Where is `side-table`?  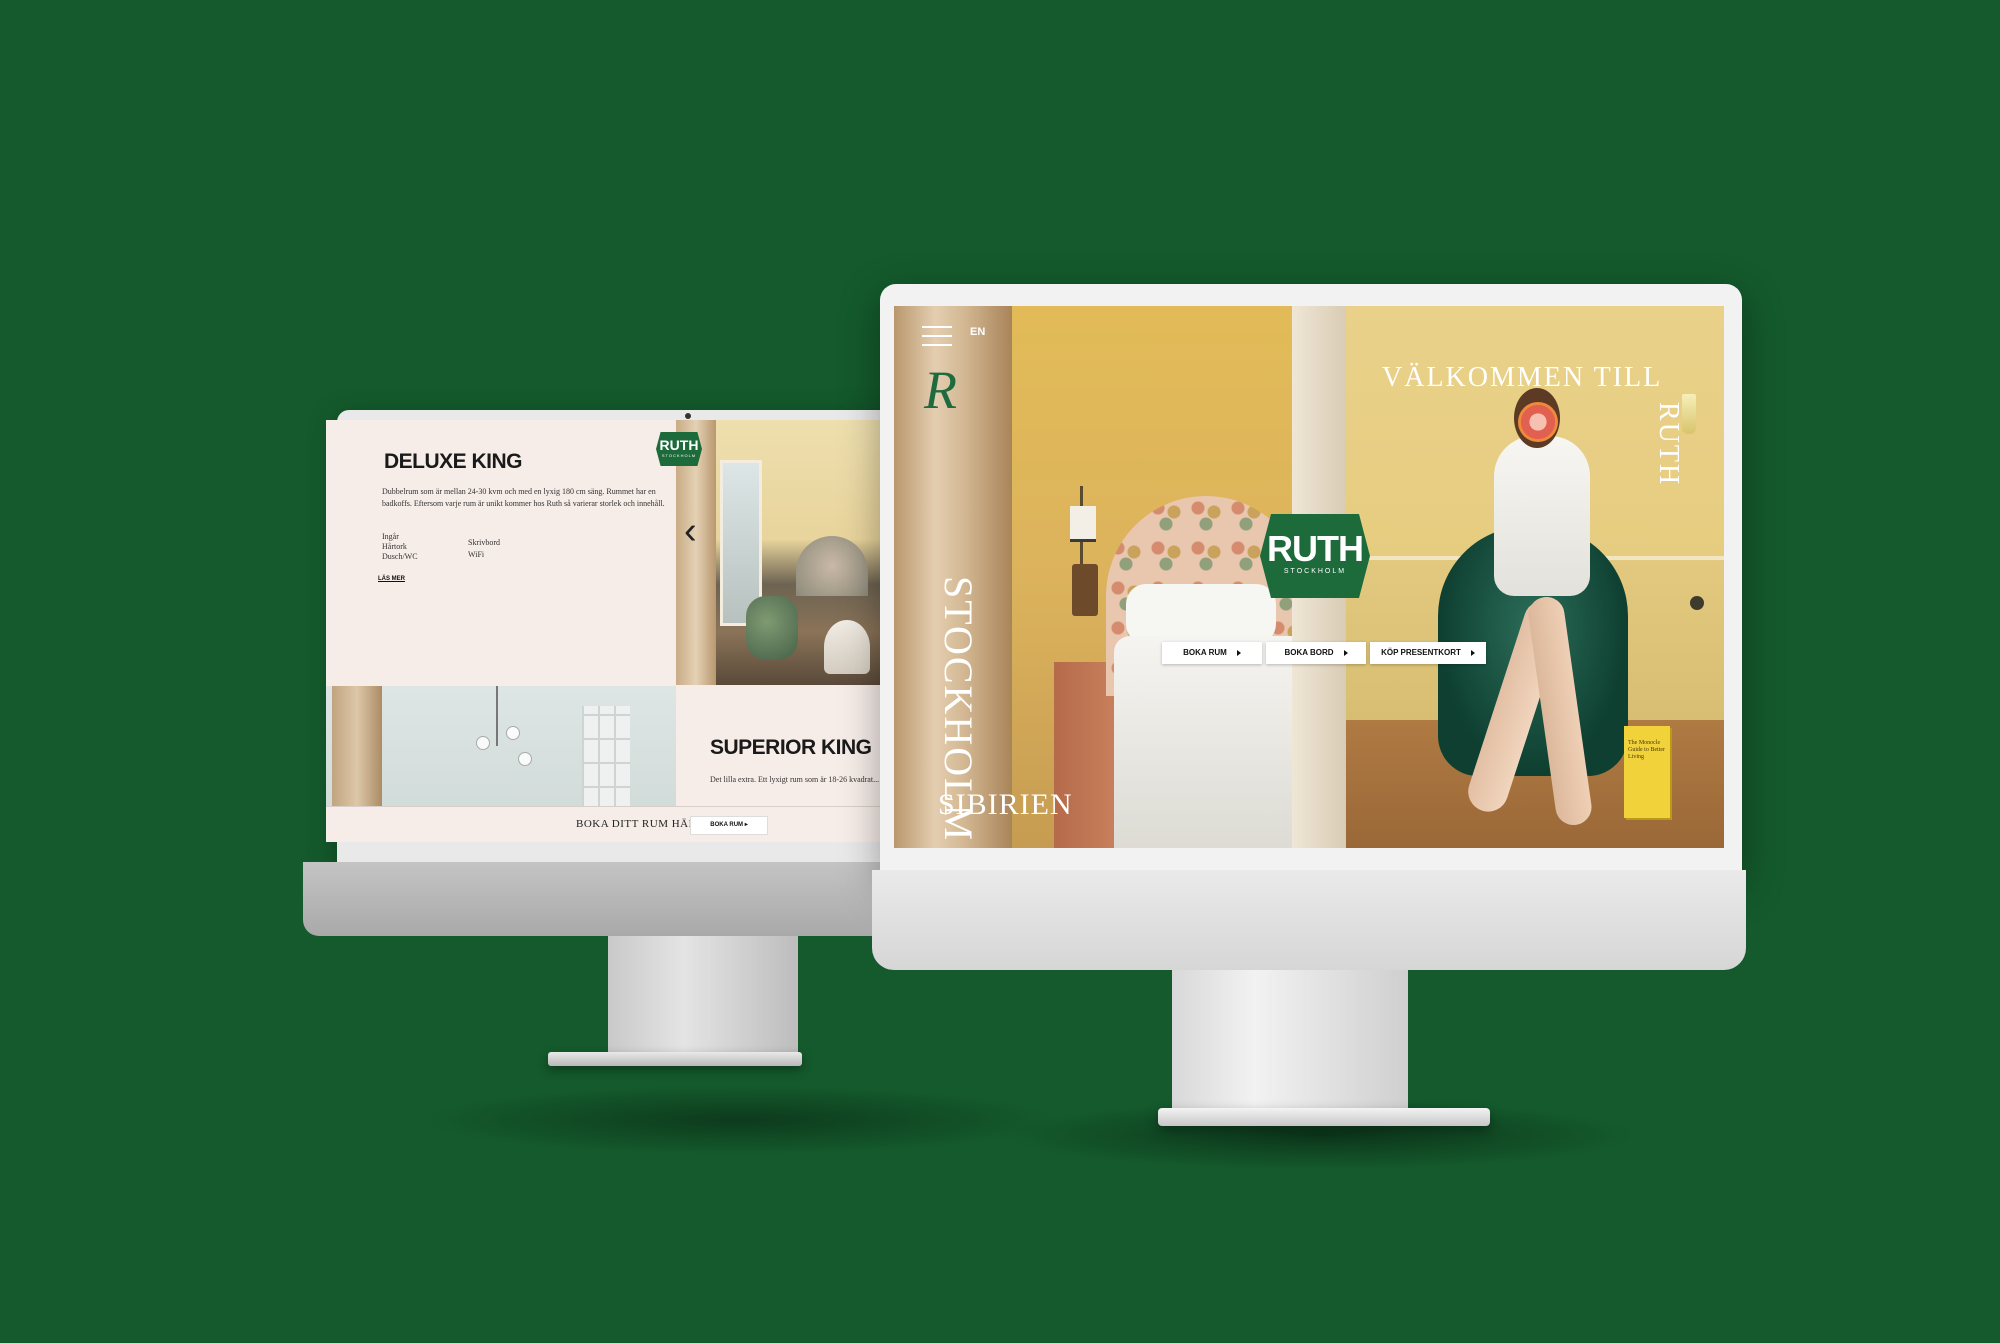
side-table is located at coordinates (847, 647).